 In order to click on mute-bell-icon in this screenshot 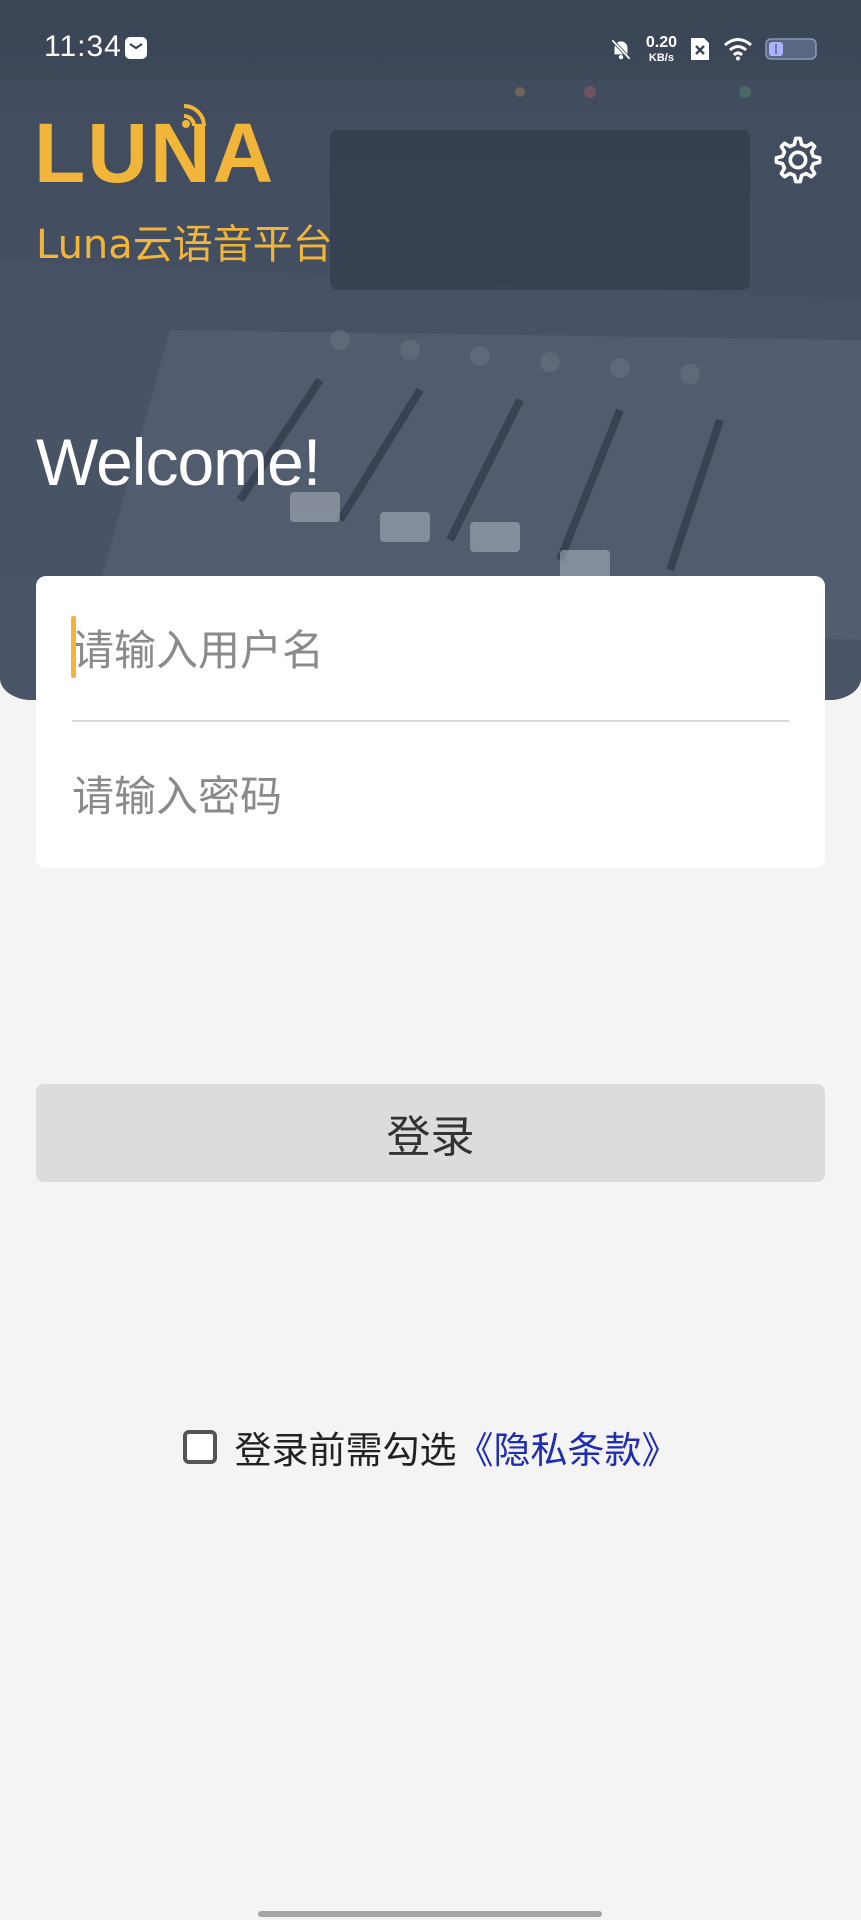, I will do `click(621, 49)`.